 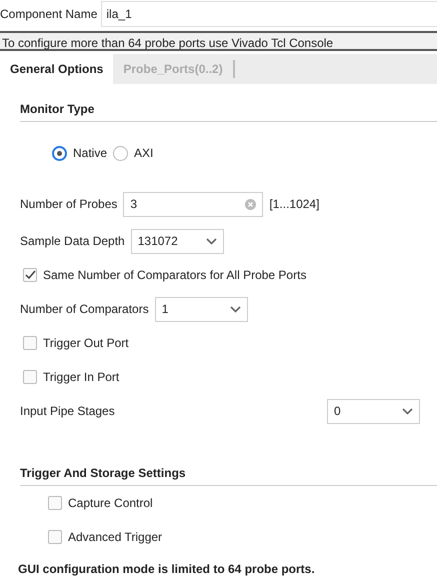 I want to click on checkbox-label: Capture Control, so click(x=110, y=503).